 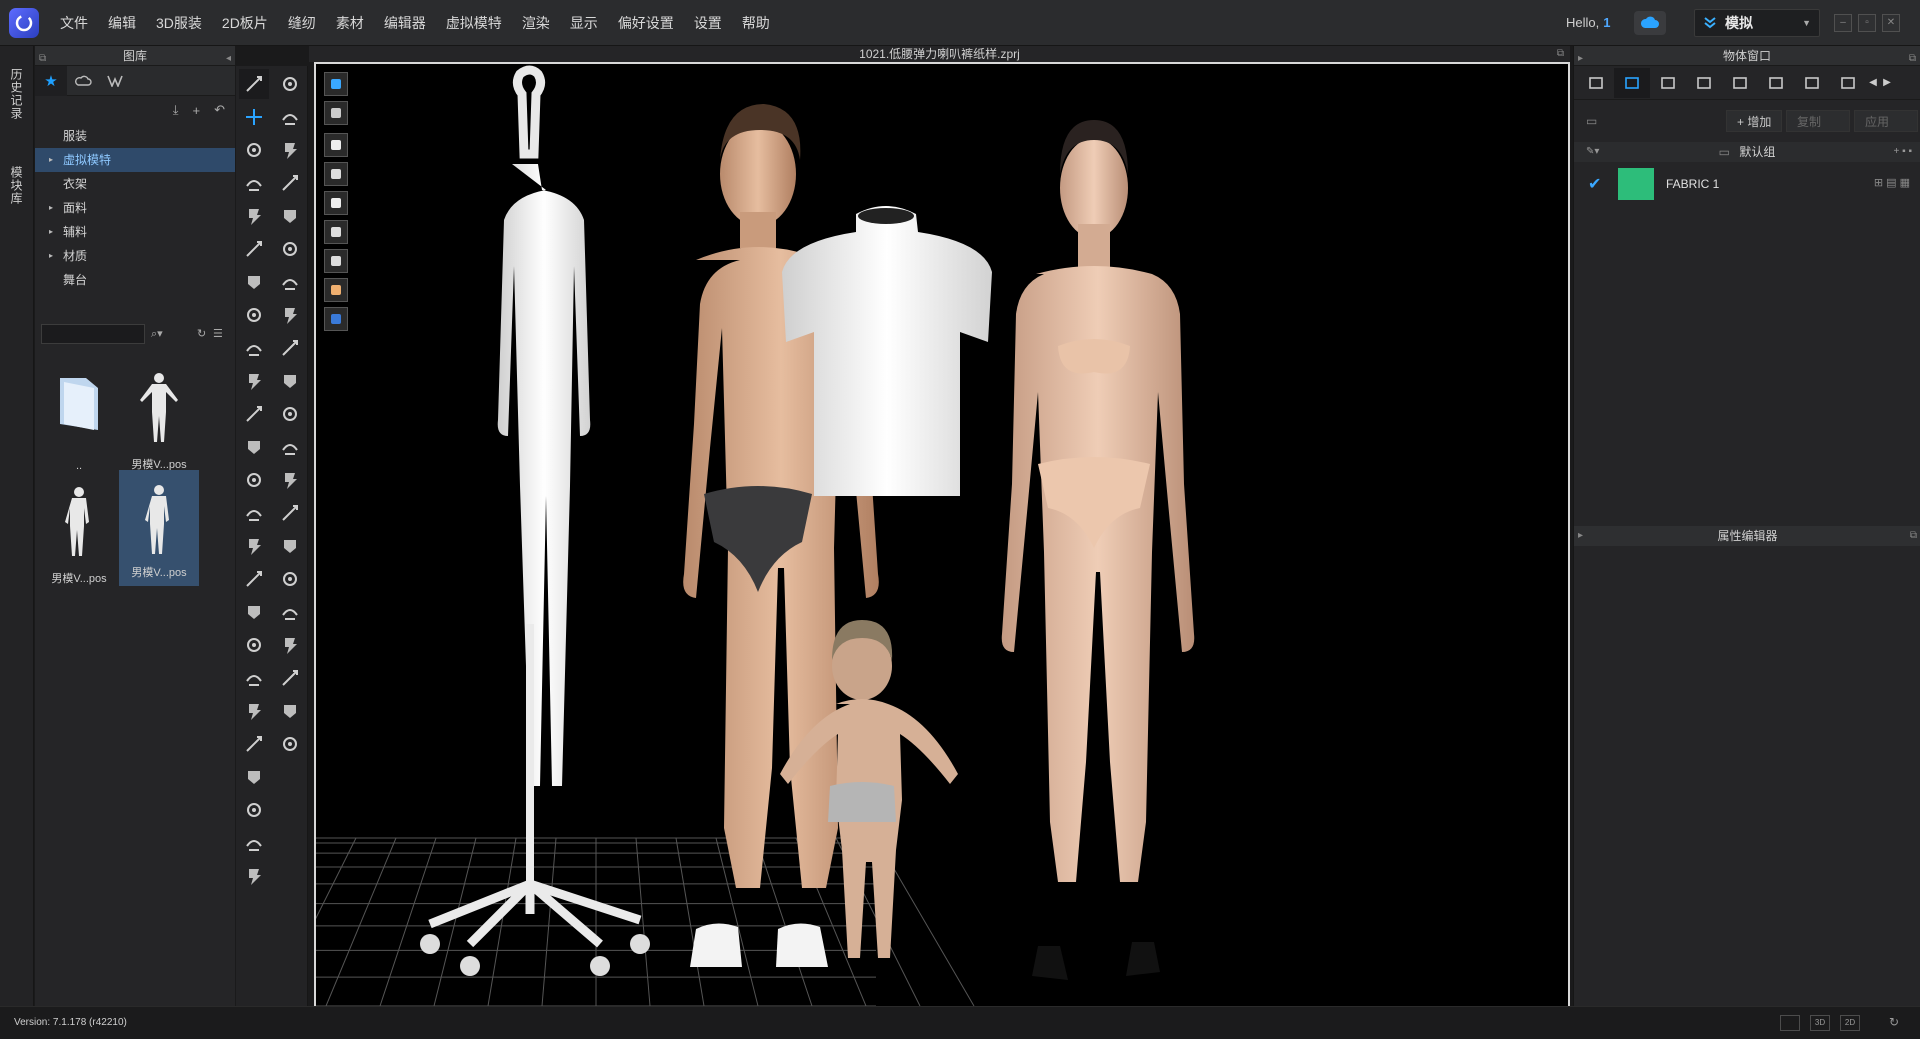 What do you see at coordinates (254, 381) in the screenshot?
I see `left-tool-9-icon` at bounding box center [254, 381].